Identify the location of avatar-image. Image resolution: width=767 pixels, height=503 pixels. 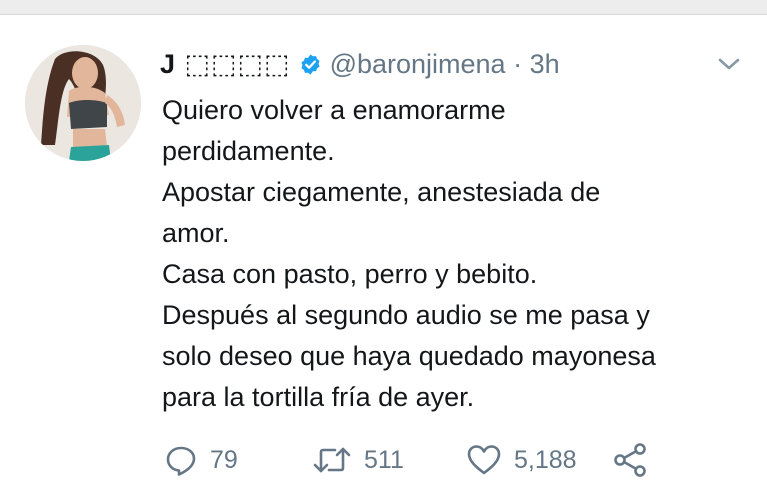
(83, 103).